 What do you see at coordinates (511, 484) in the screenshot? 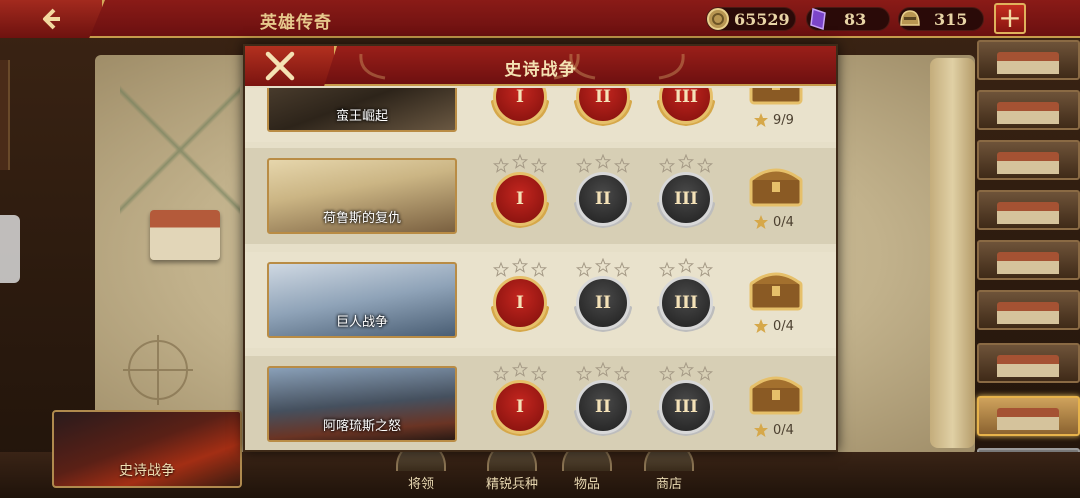
I see `elite-units-label: 精锐兵种` at bounding box center [511, 484].